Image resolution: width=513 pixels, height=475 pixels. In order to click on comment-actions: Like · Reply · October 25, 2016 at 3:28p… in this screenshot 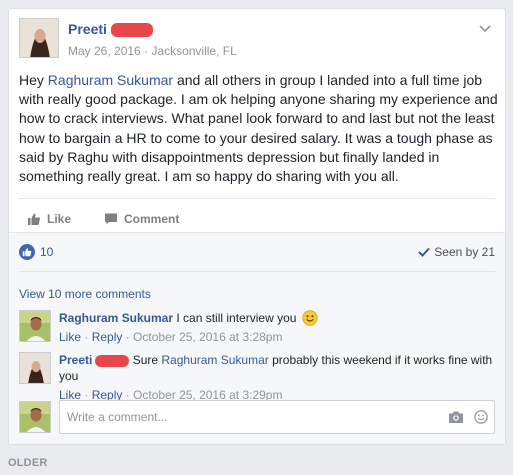, I will do `click(277, 337)`.